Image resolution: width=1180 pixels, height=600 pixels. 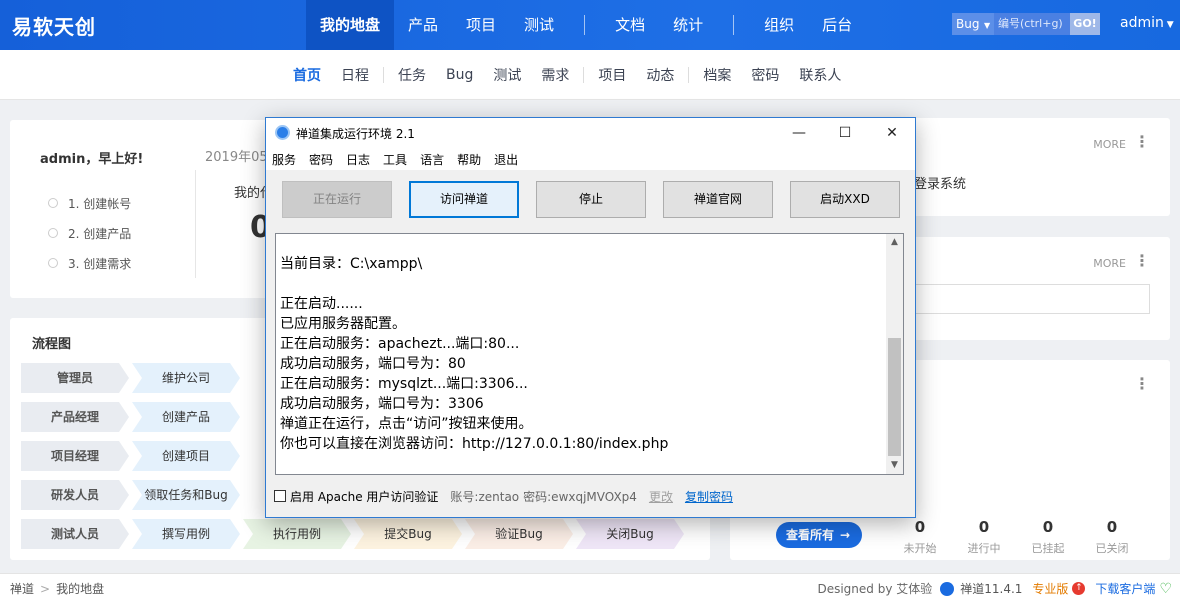 I want to click on nav-company: 组织, so click(x=779, y=25).